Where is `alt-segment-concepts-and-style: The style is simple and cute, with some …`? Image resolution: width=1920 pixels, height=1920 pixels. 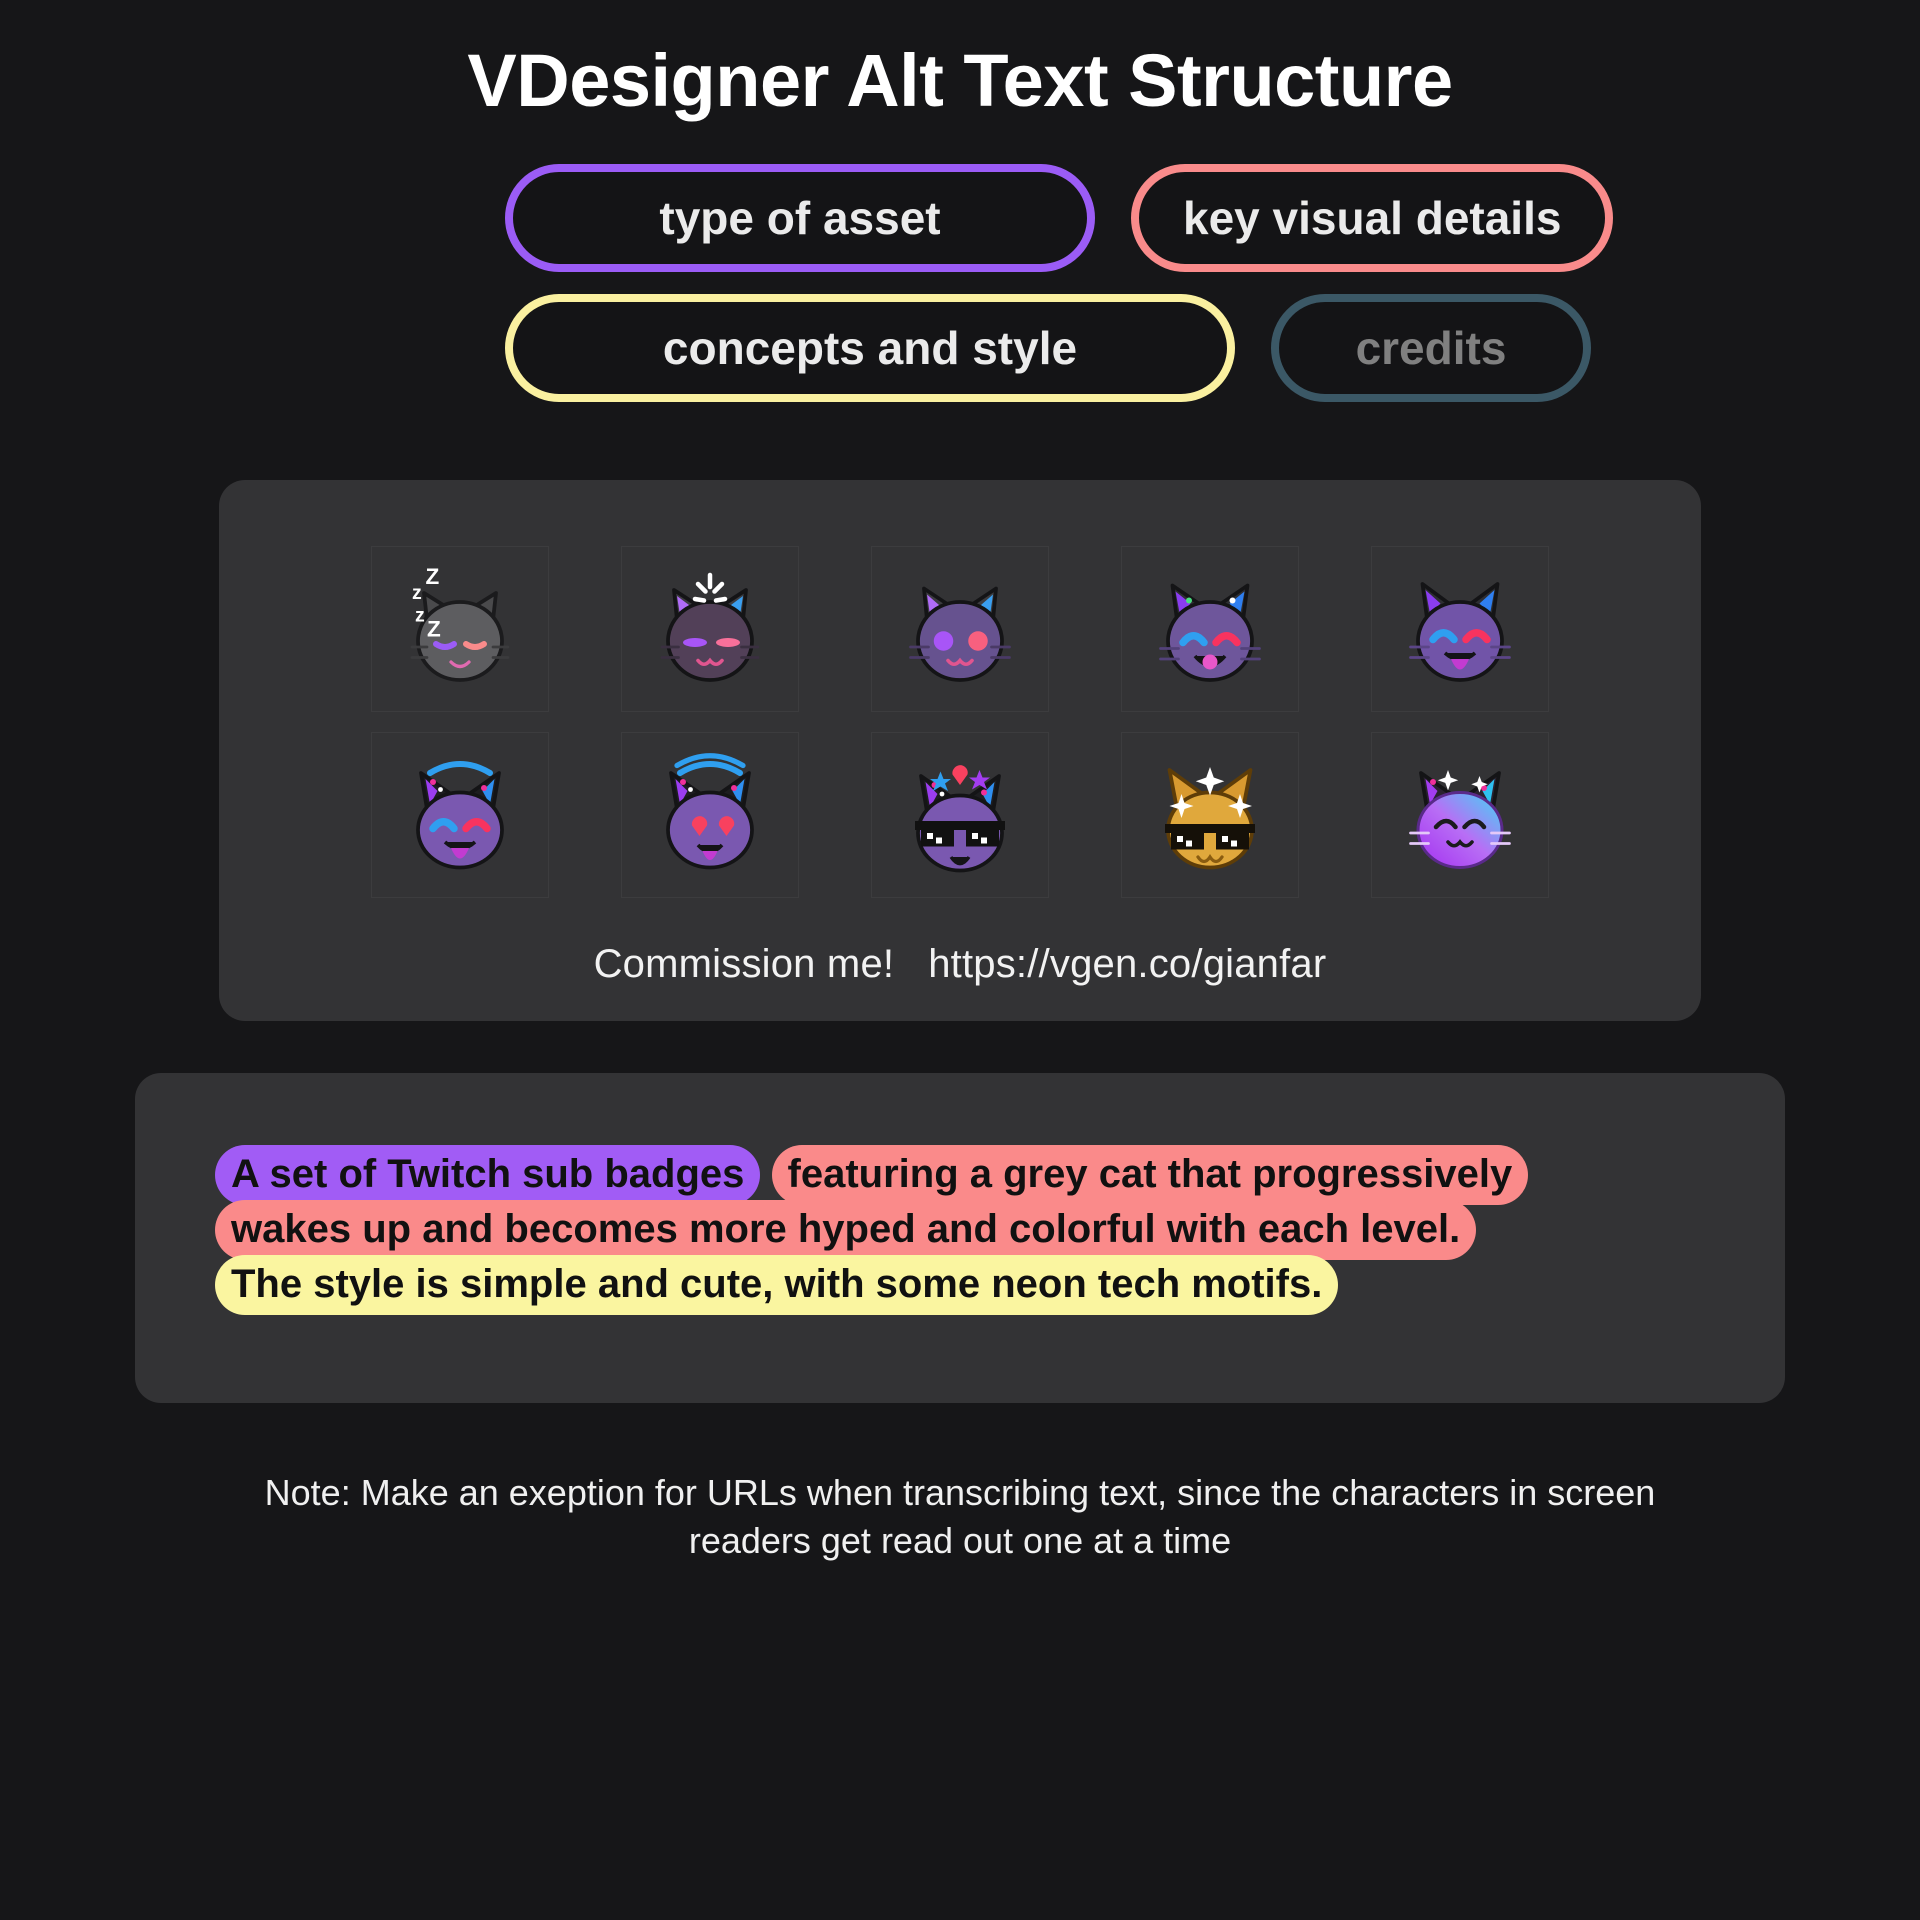
alt-segment-concepts-and-style: The style is simple and cute, with some … is located at coordinates (777, 1285).